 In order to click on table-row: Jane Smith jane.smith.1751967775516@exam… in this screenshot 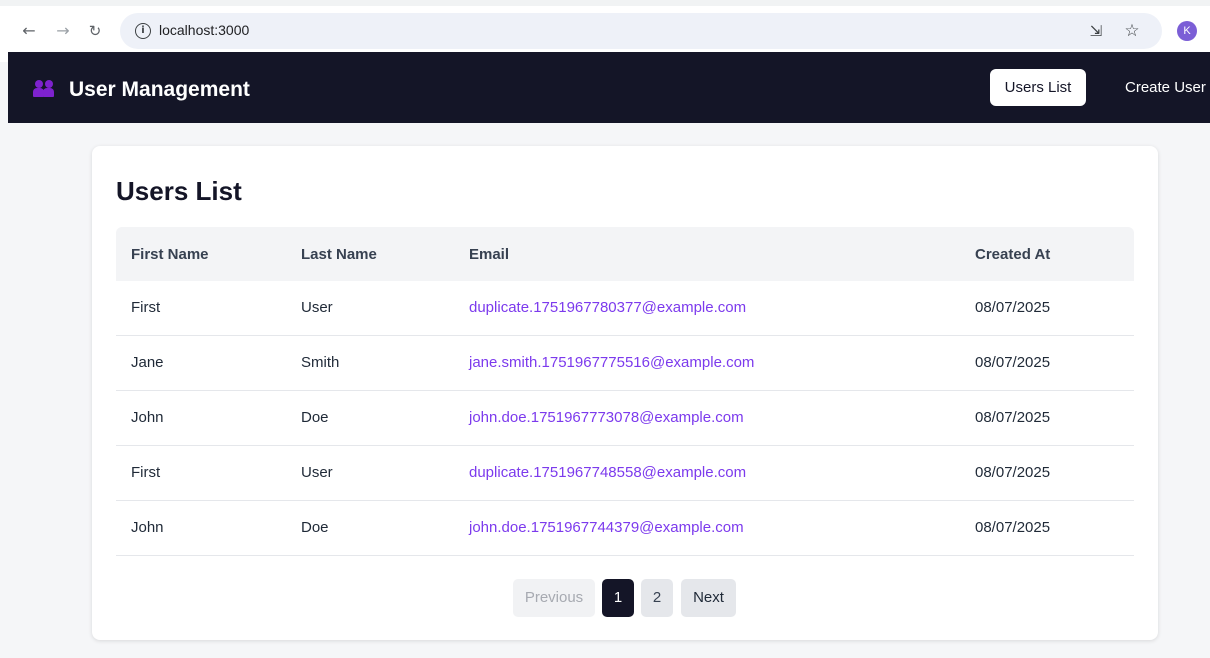, I will do `click(625, 363)`.